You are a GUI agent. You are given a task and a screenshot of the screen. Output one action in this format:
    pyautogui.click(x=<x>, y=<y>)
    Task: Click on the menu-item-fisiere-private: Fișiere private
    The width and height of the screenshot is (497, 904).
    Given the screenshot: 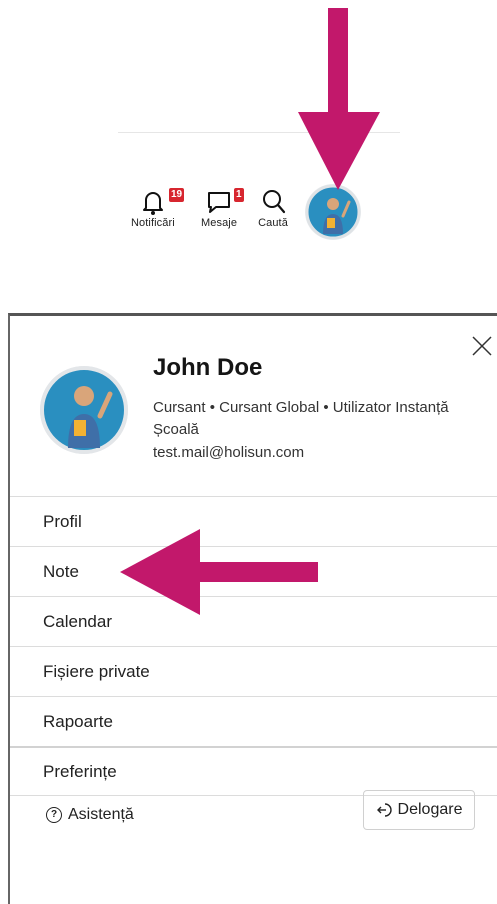 What is the action you would take?
    pyautogui.click(x=253, y=671)
    